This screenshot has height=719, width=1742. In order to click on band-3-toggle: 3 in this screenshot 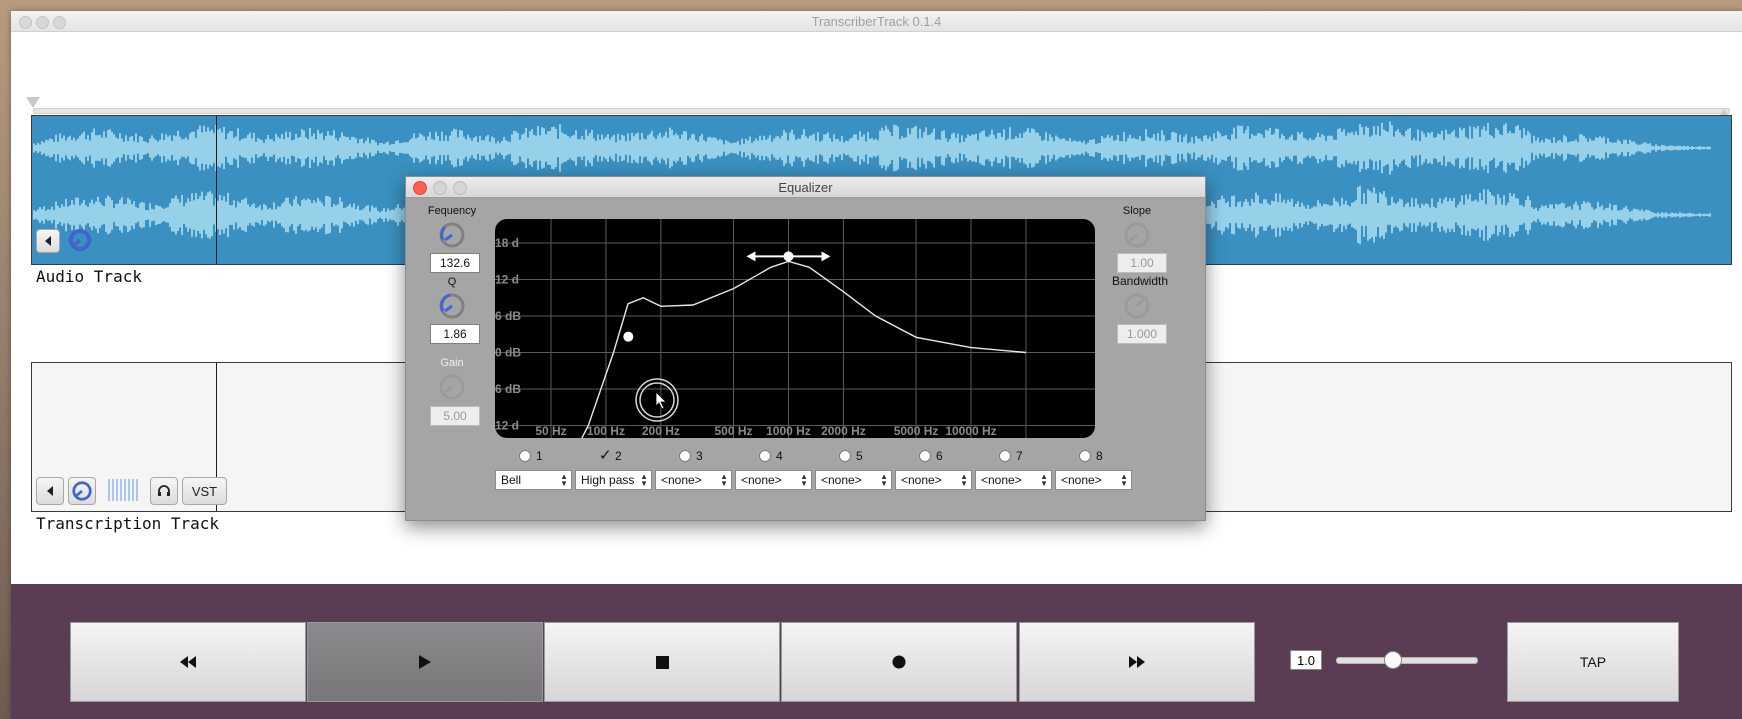, I will do `click(691, 456)`.